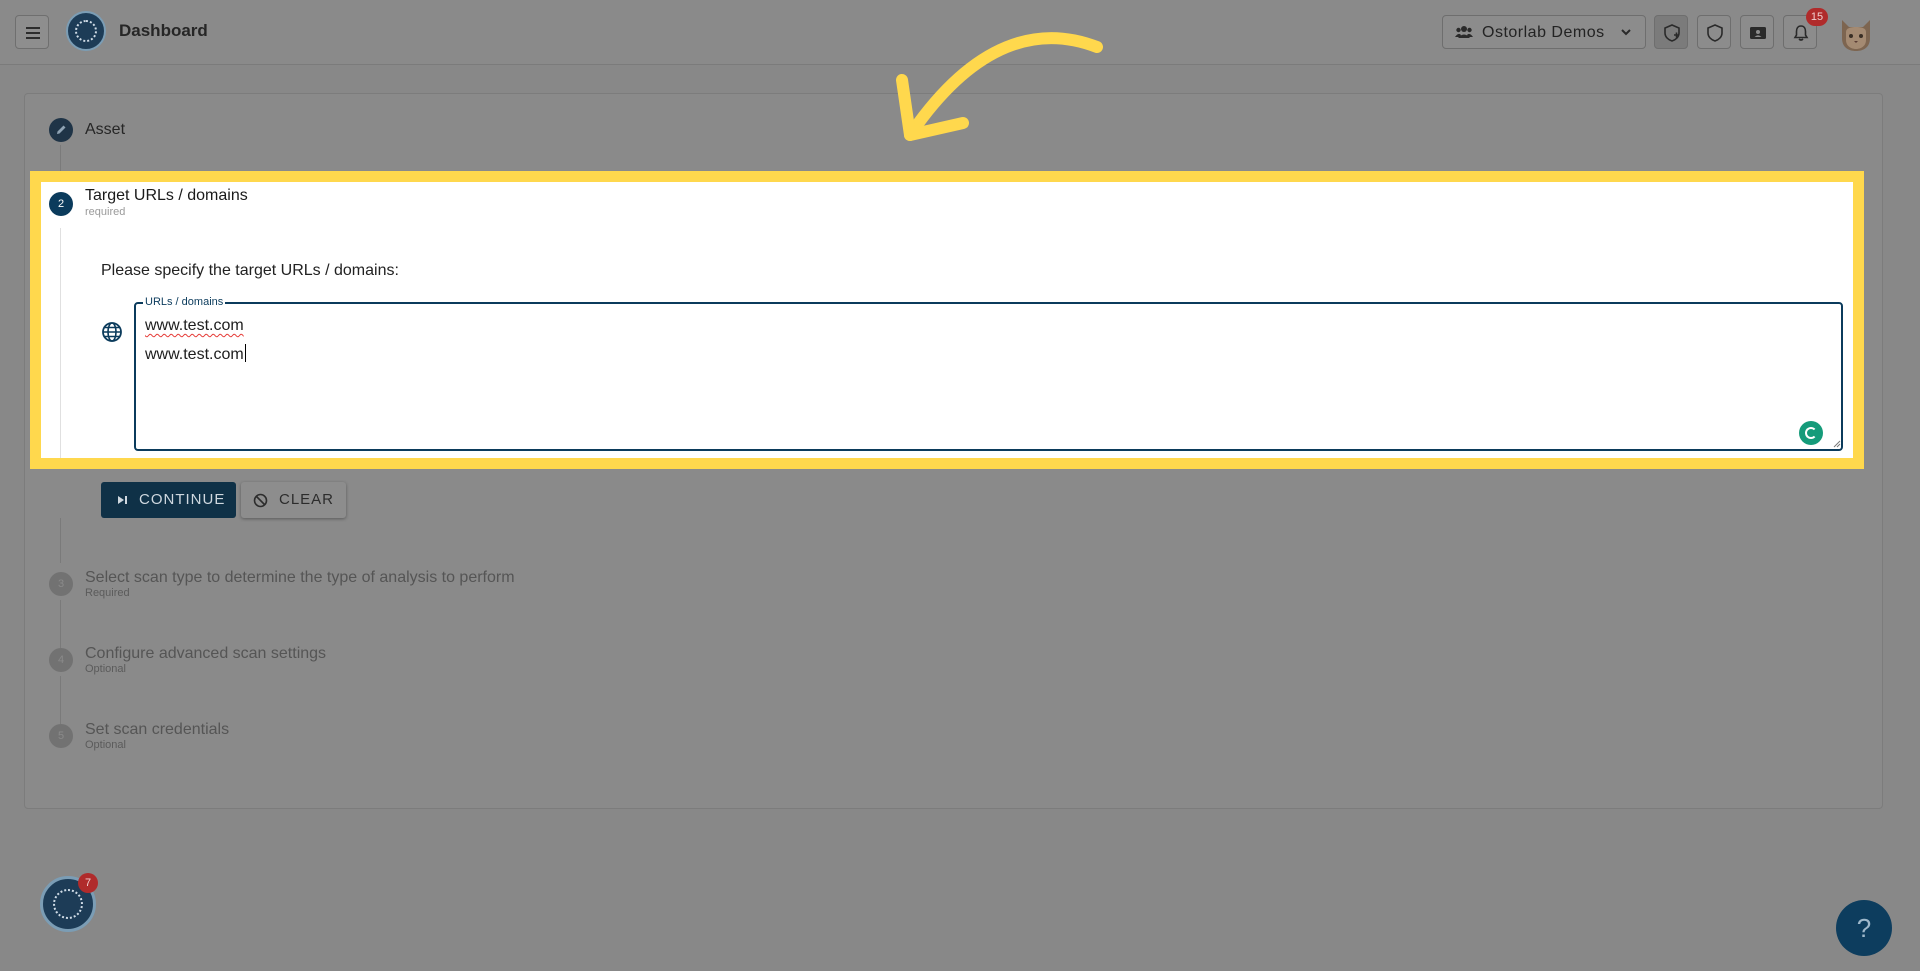  I want to click on resize-handle-icon, so click(1837, 444).